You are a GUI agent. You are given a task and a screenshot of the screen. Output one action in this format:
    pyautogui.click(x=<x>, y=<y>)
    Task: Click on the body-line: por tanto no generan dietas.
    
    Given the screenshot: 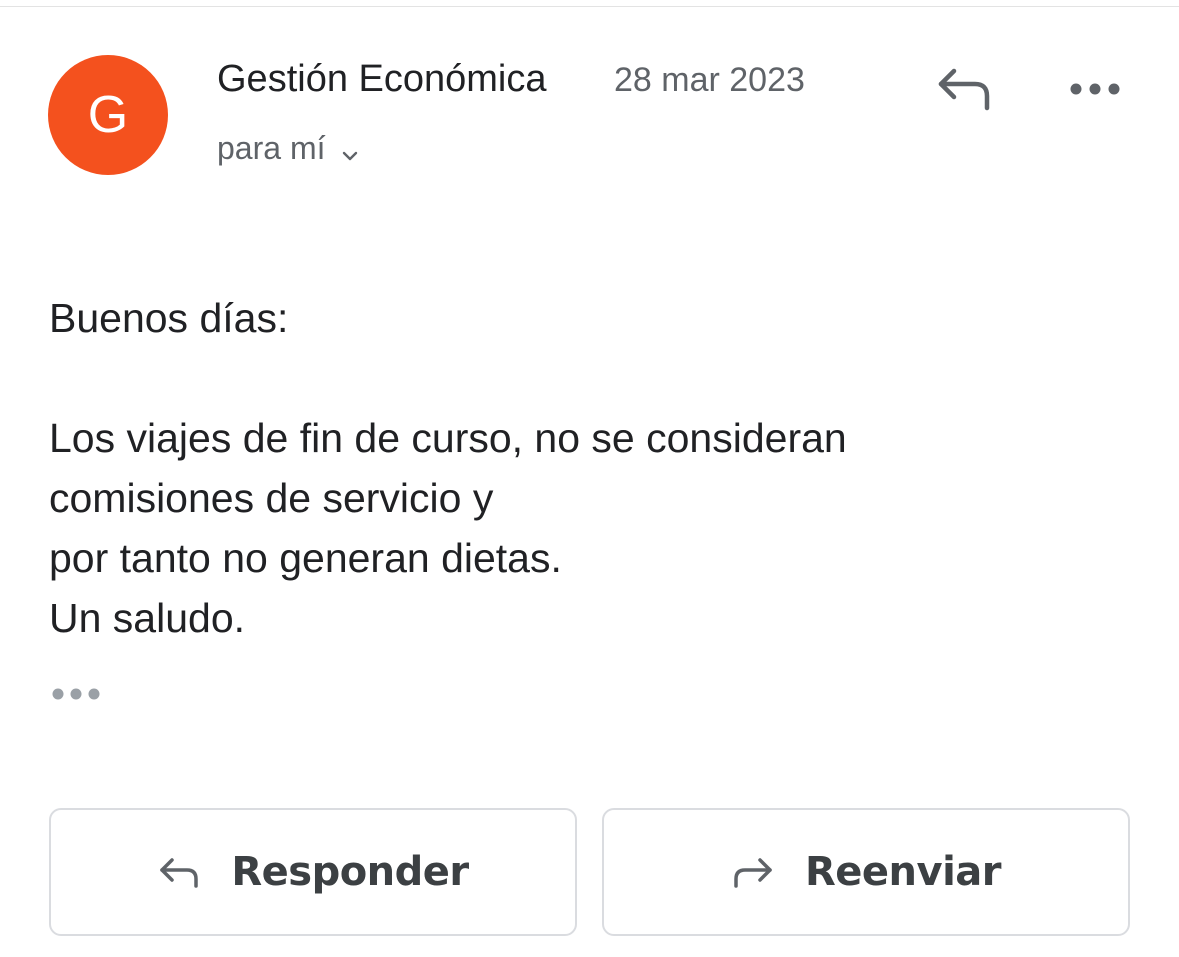 What is the action you would take?
    pyautogui.click(x=305, y=558)
    